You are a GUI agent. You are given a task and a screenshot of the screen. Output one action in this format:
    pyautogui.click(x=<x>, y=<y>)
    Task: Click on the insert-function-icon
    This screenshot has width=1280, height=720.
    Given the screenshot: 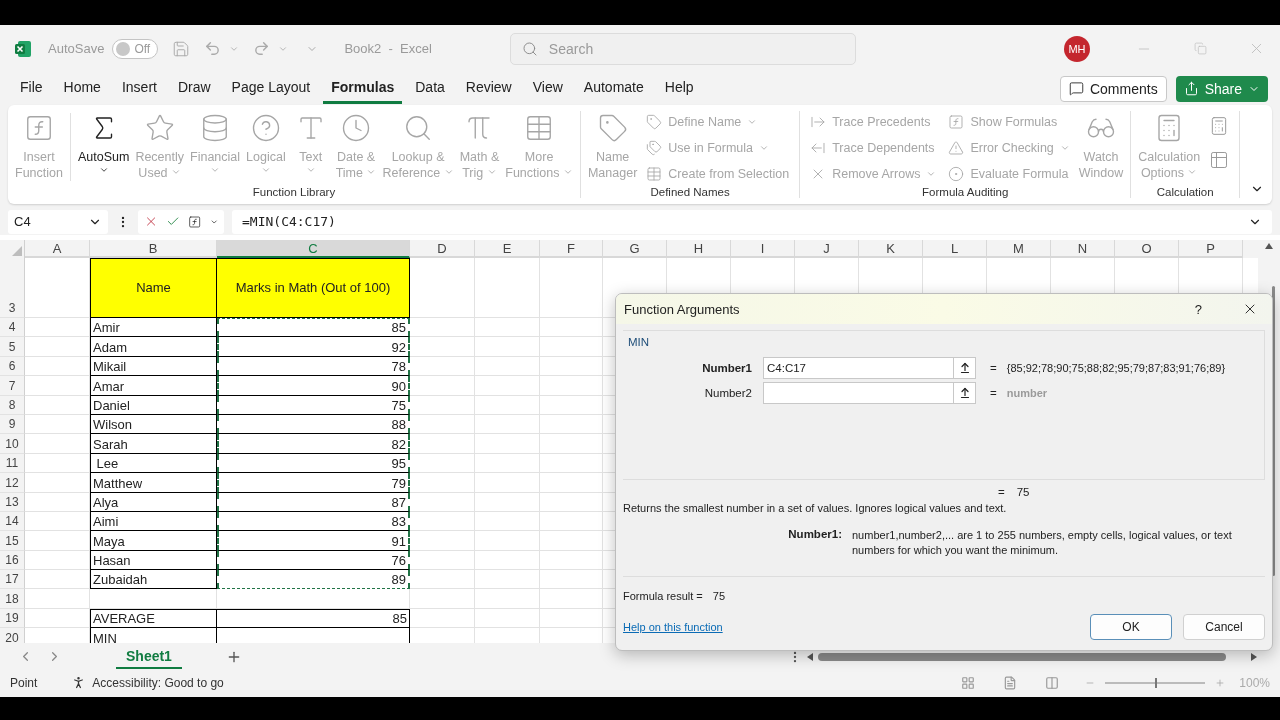 What is the action you would take?
    pyautogui.click(x=195, y=221)
    